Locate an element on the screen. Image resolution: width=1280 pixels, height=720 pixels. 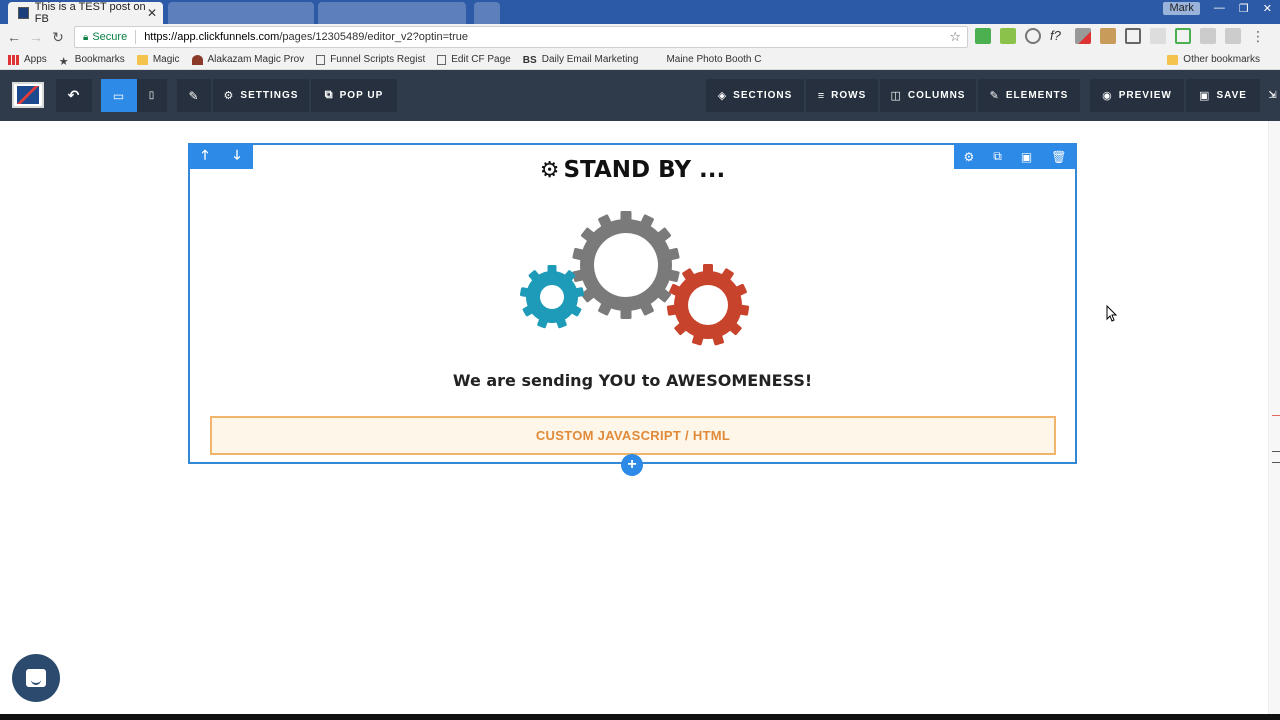
url-host: https://app.clickfunnels.com is located at coordinates (212, 37).